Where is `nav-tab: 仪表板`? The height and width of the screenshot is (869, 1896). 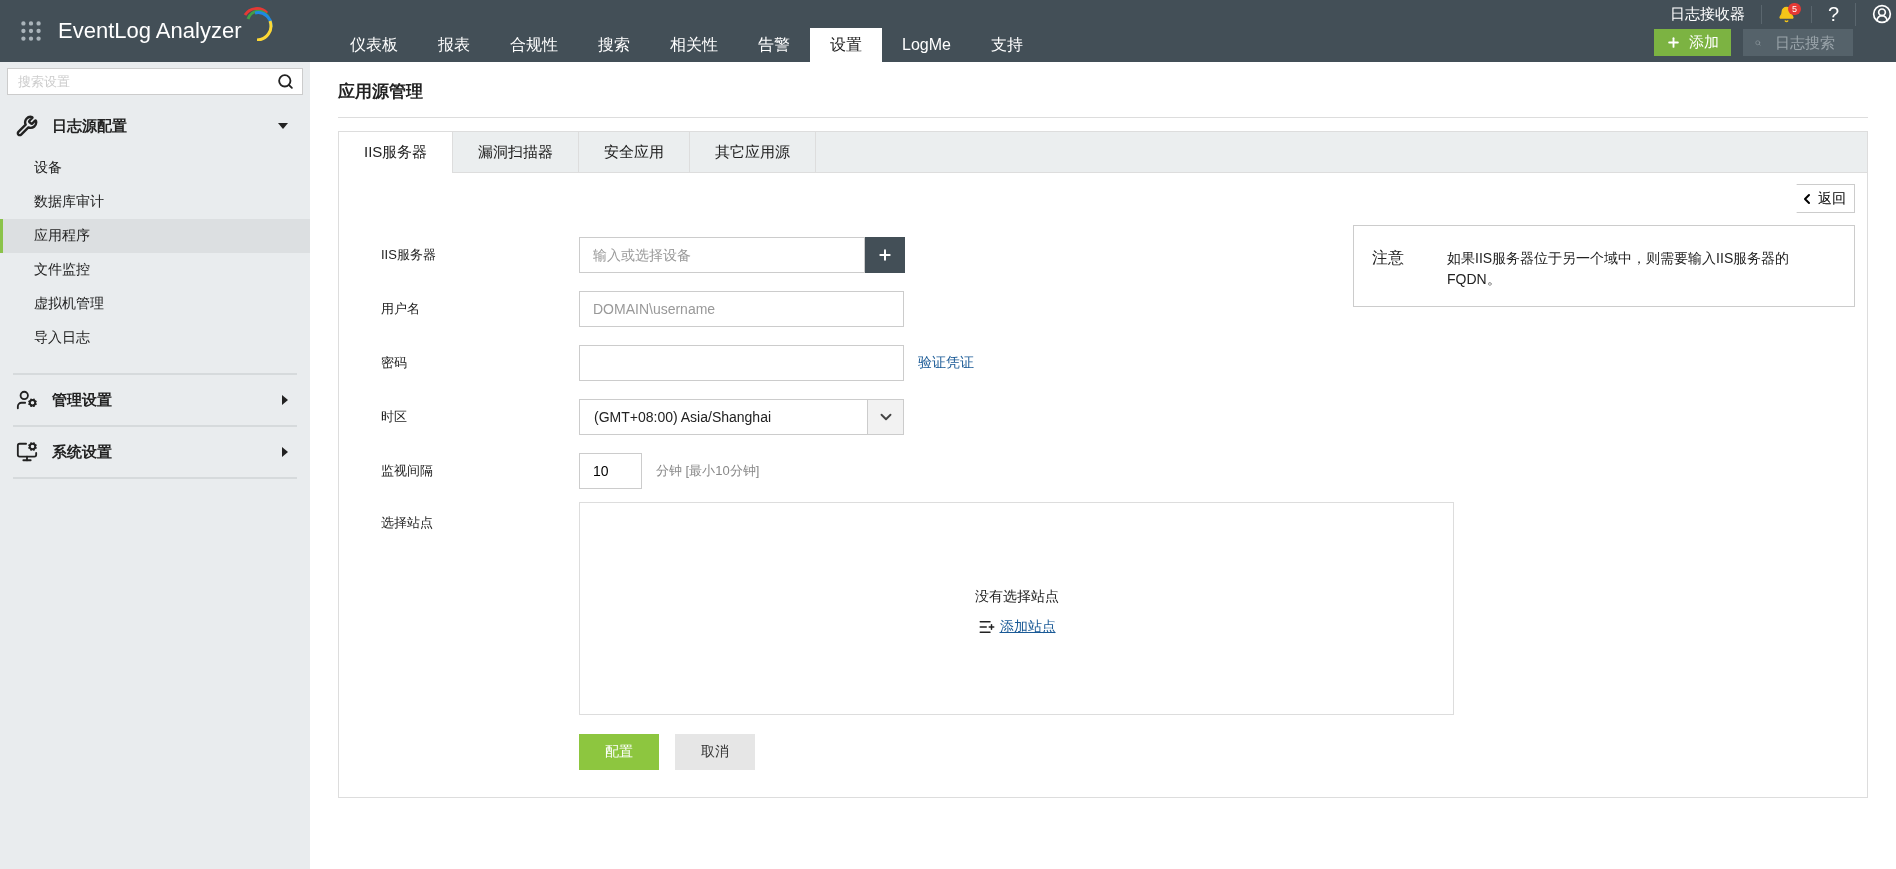 nav-tab: 仪表板 is located at coordinates (374, 45).